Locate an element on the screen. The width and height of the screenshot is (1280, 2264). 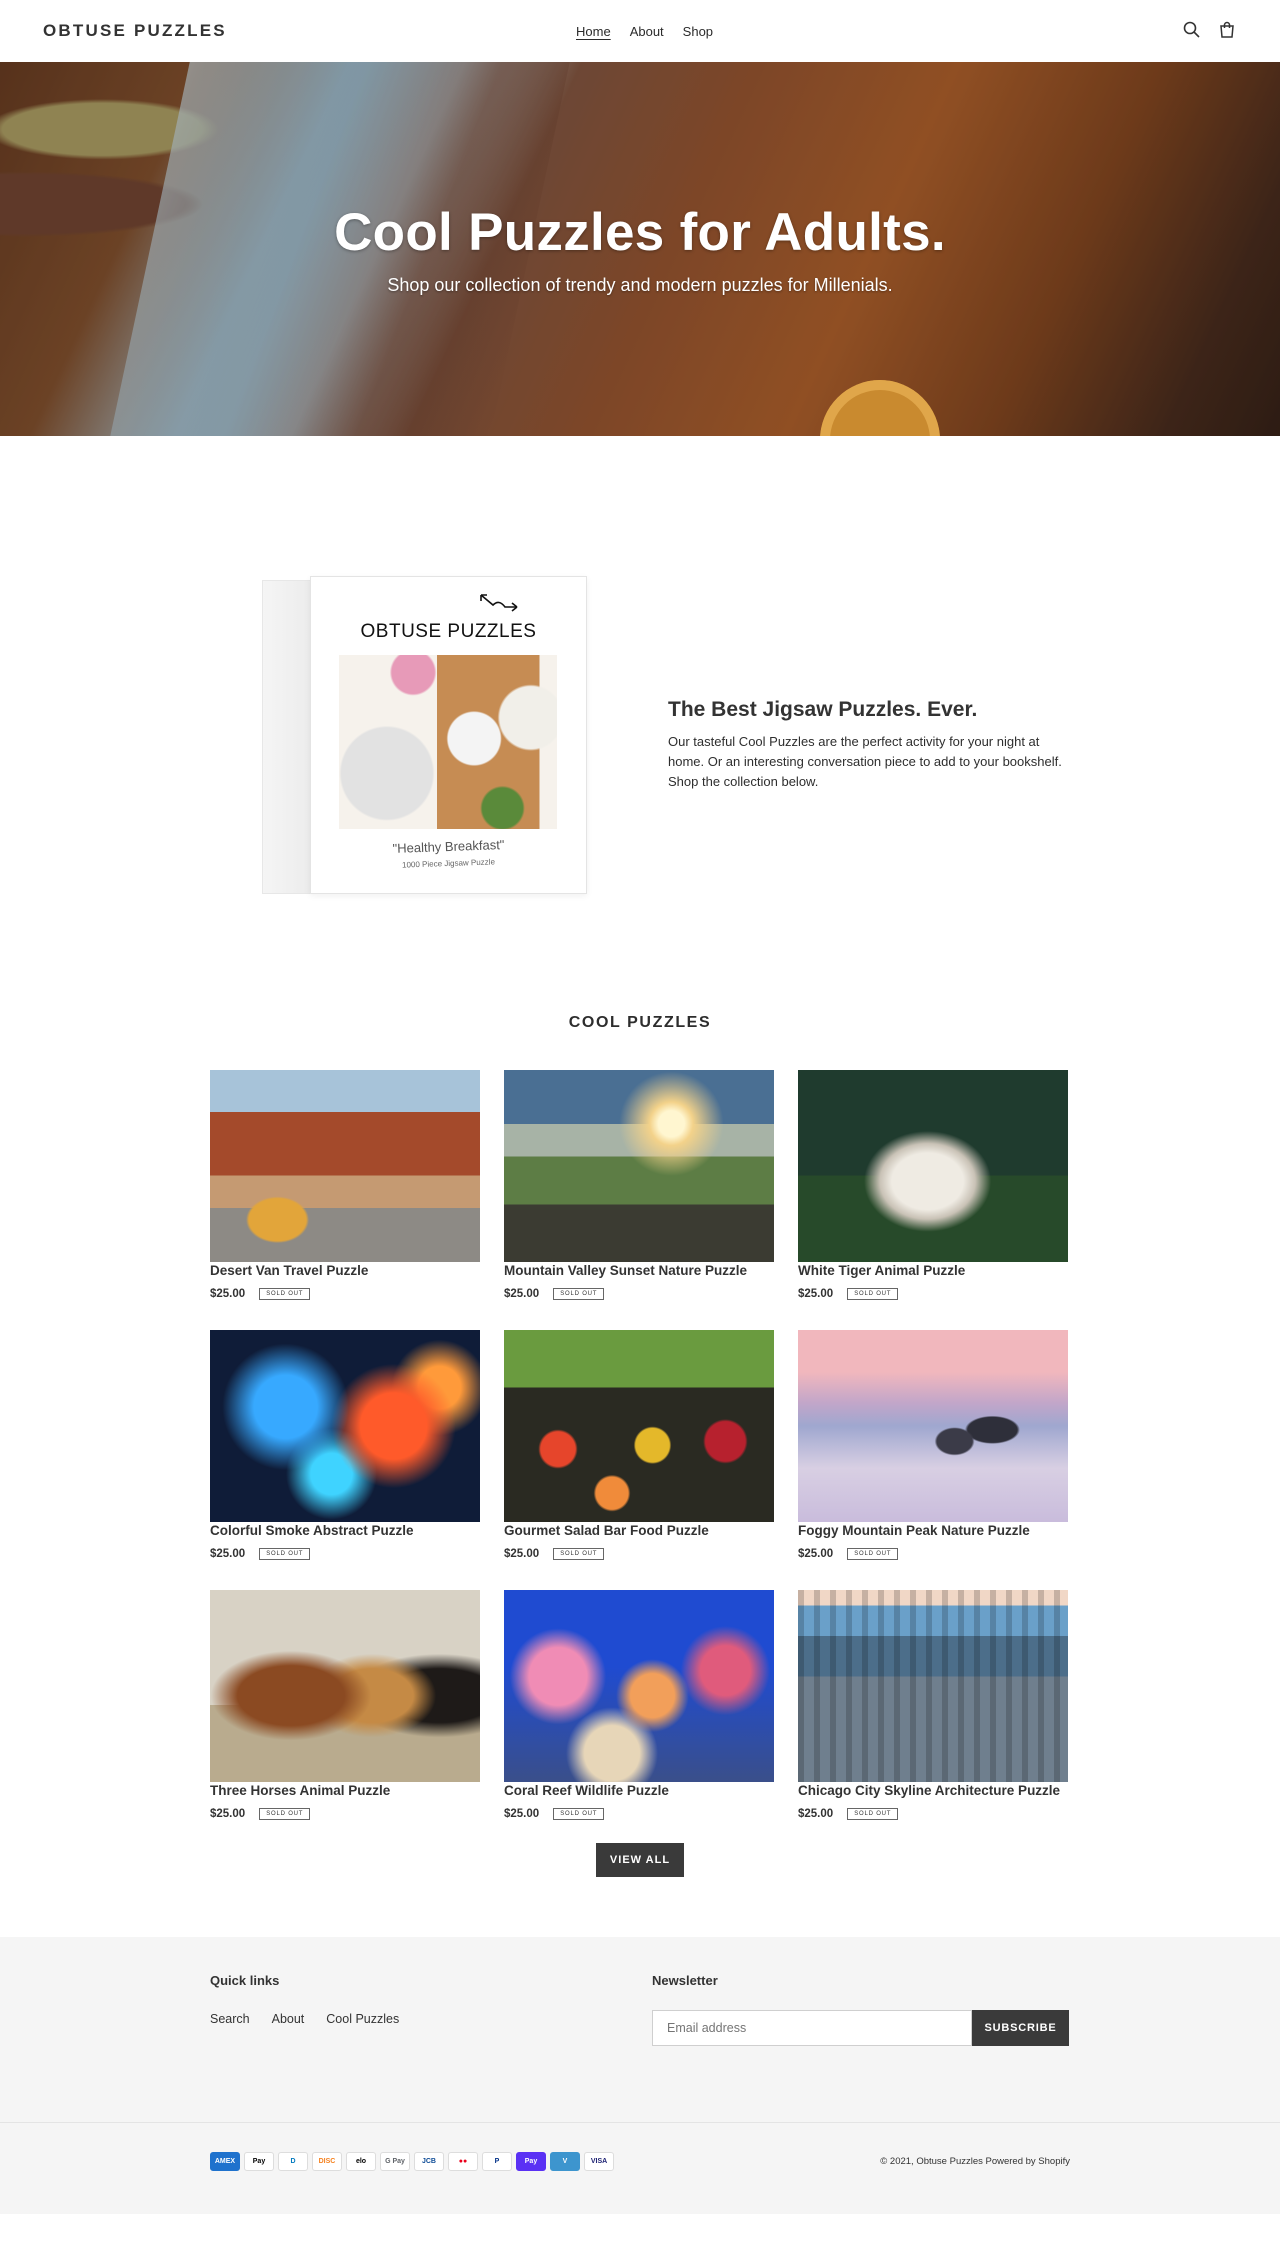
product-image-coral-reef is located at coordinates (639, 1686).